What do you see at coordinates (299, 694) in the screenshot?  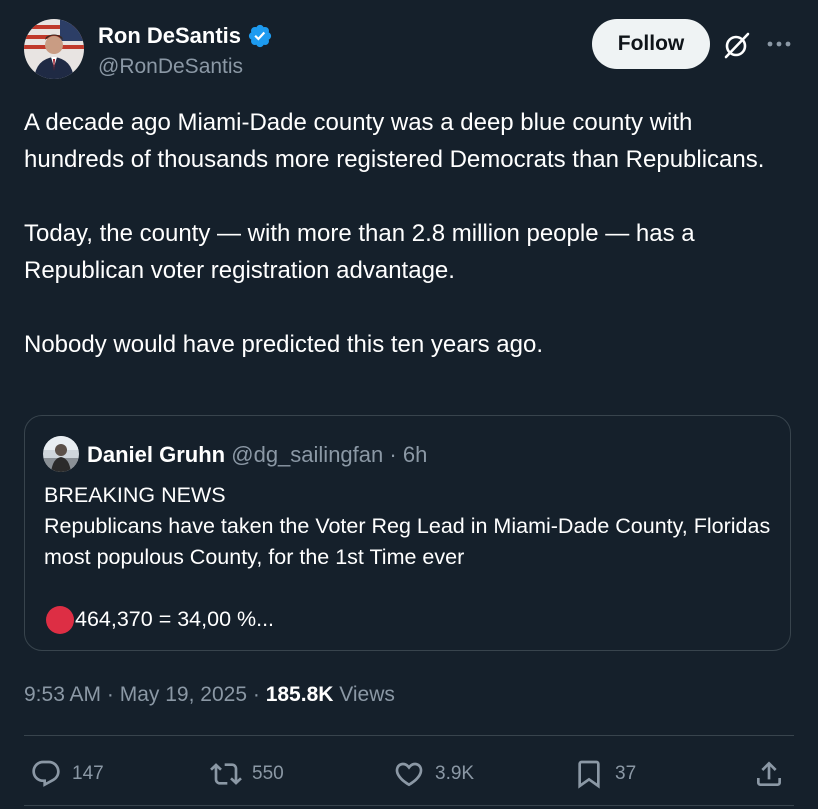 I see `views-count: 185.8K` at bounding box center [299, 694].